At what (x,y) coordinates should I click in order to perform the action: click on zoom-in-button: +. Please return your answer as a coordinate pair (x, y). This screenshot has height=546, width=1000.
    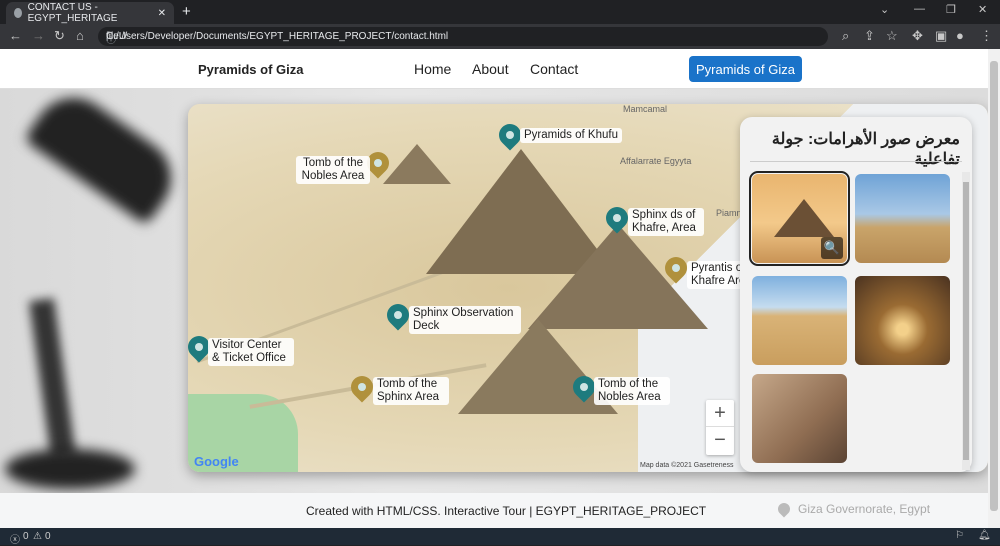
    Looking at the image, I should click on (720, 413).